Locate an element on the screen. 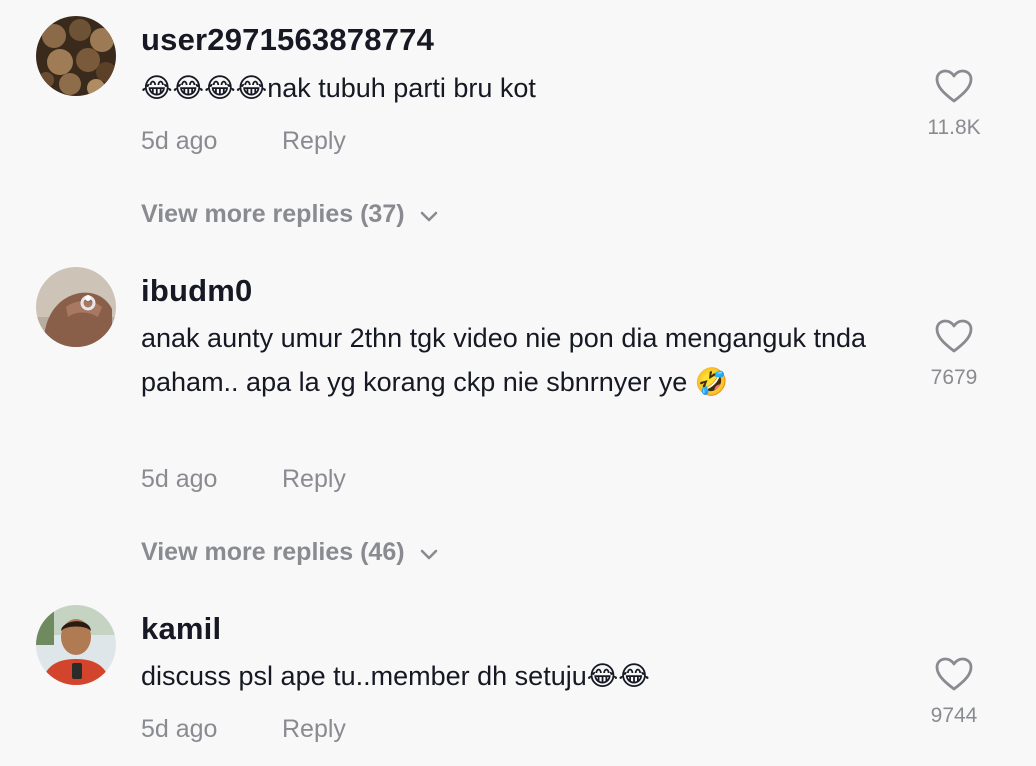 This screenshot has width=1036, height=766. view-more-replies-button: View more replies (37) is located at coordinates (290, 215).